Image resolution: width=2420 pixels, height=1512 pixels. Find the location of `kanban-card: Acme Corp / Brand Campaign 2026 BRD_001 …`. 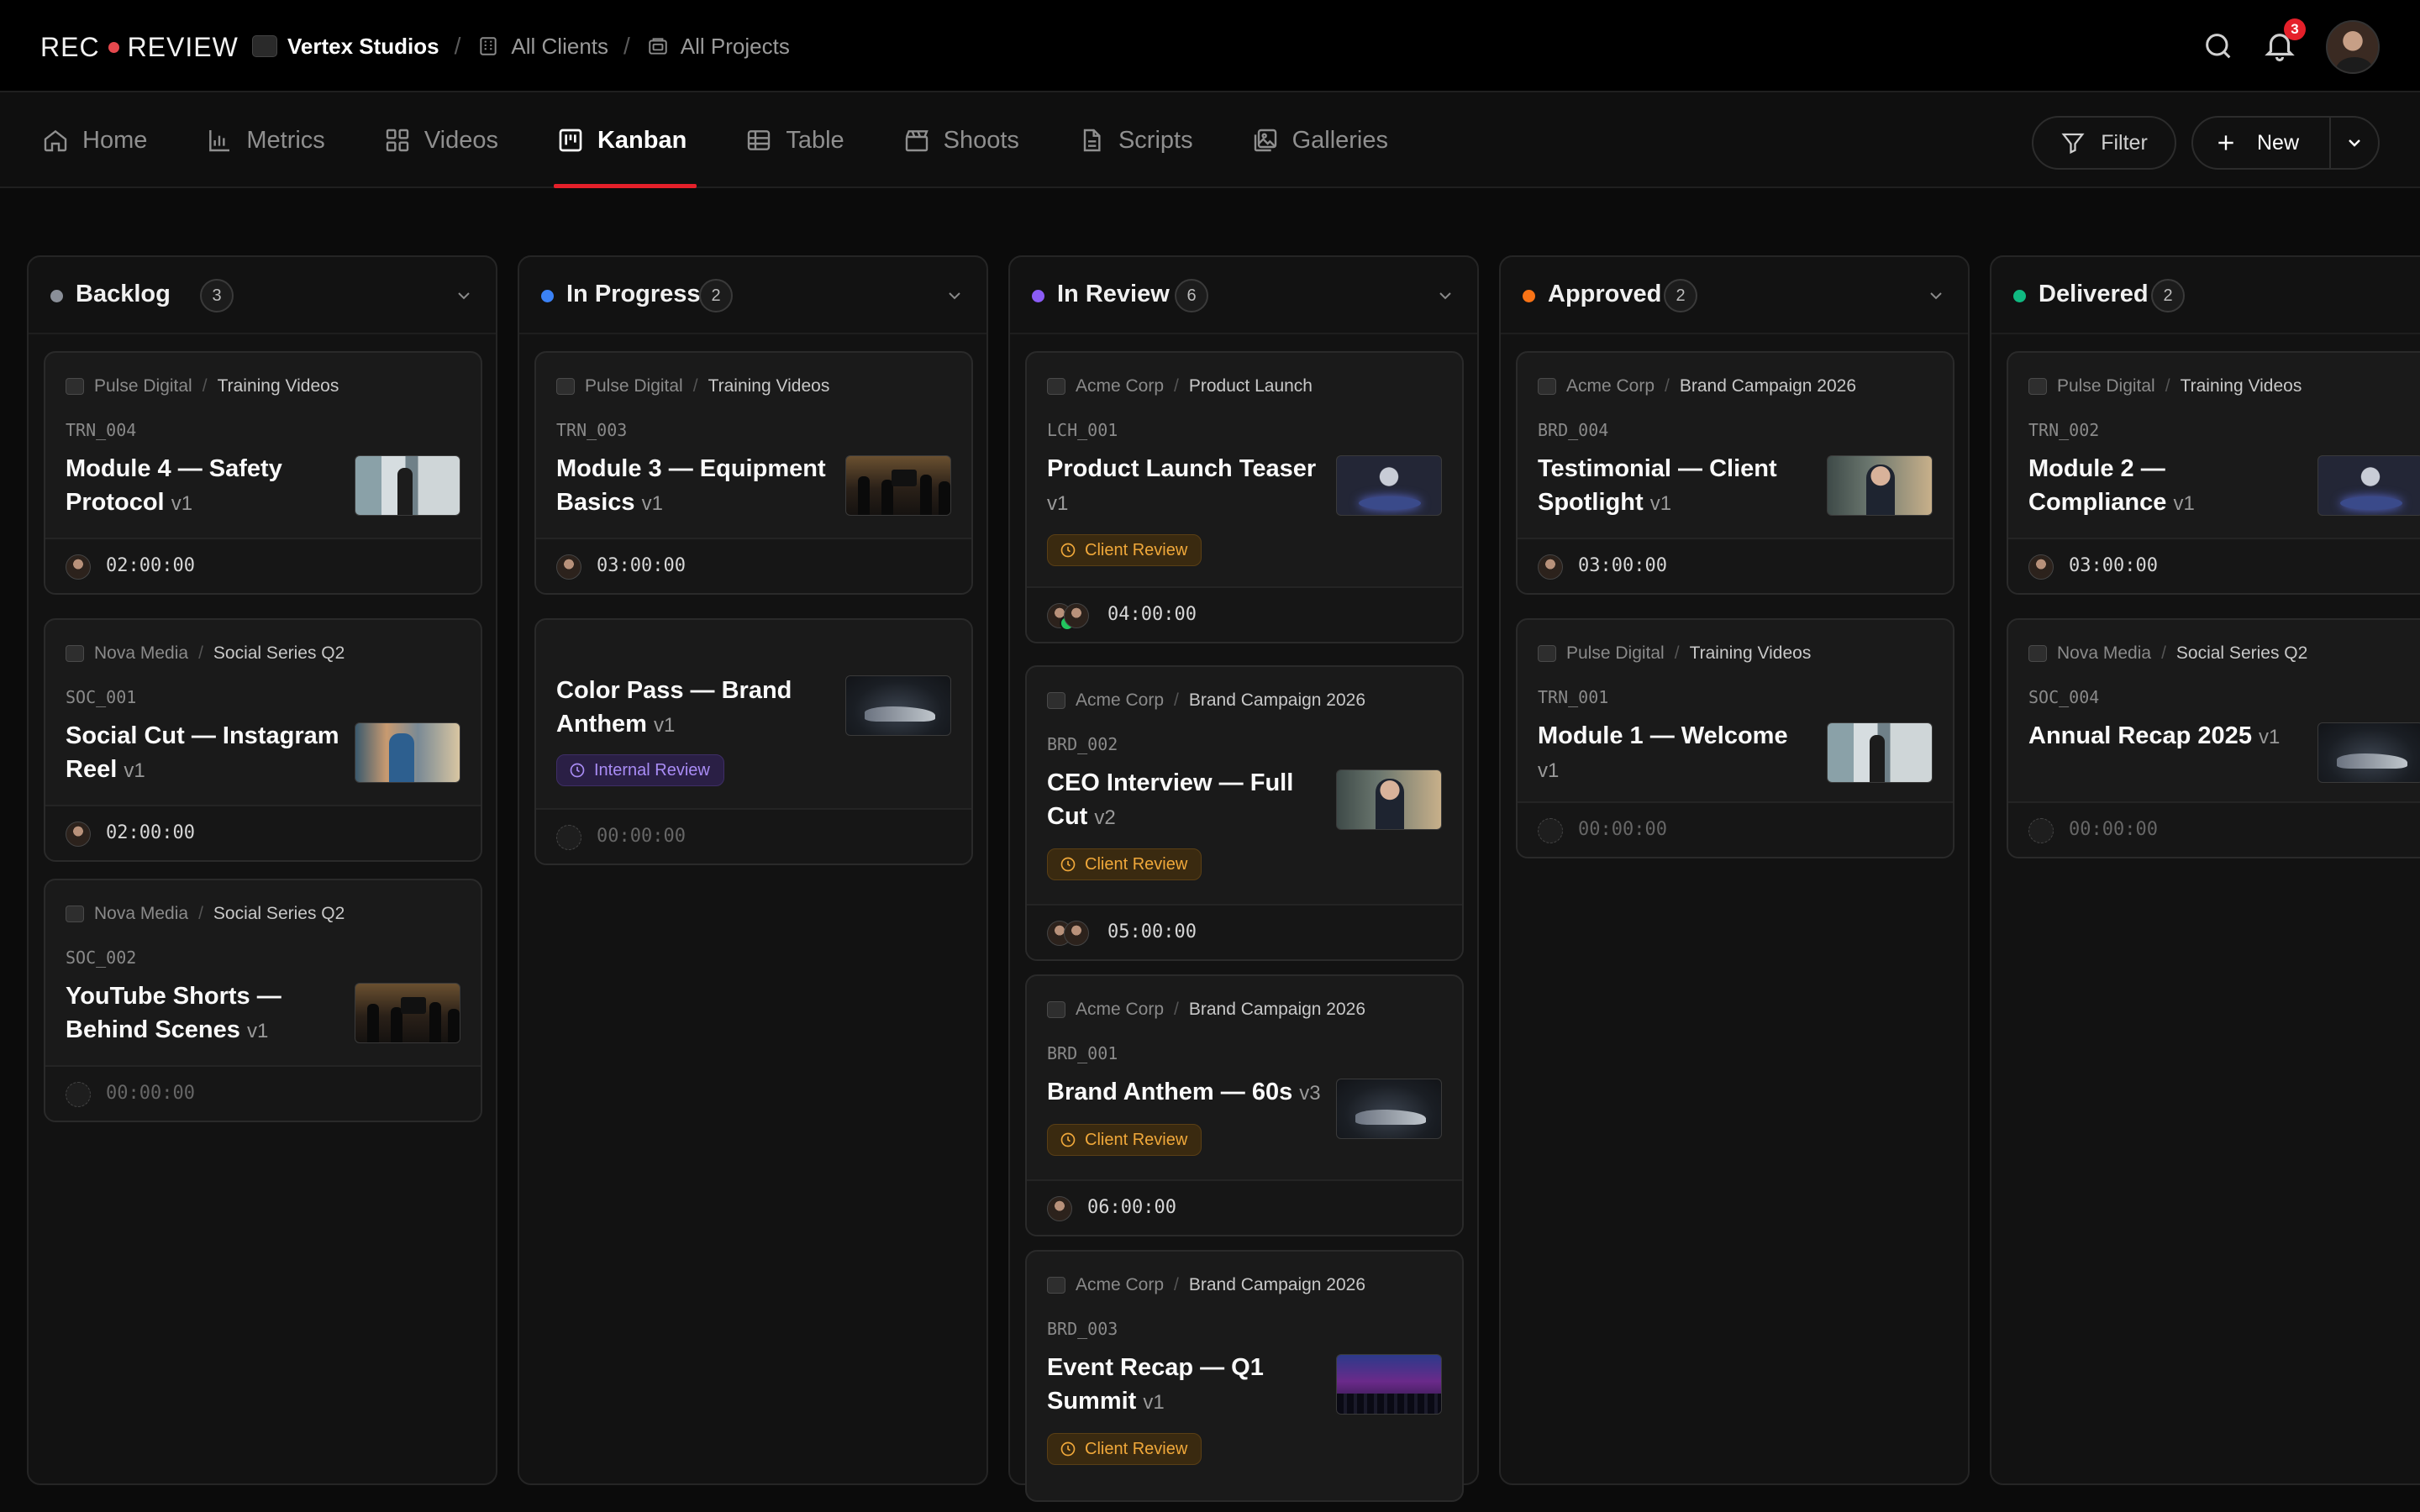

kanban-card: Acme Corp / Brand Campaign 2026 BRD_001 … is located at coordinates (1244, 1105).